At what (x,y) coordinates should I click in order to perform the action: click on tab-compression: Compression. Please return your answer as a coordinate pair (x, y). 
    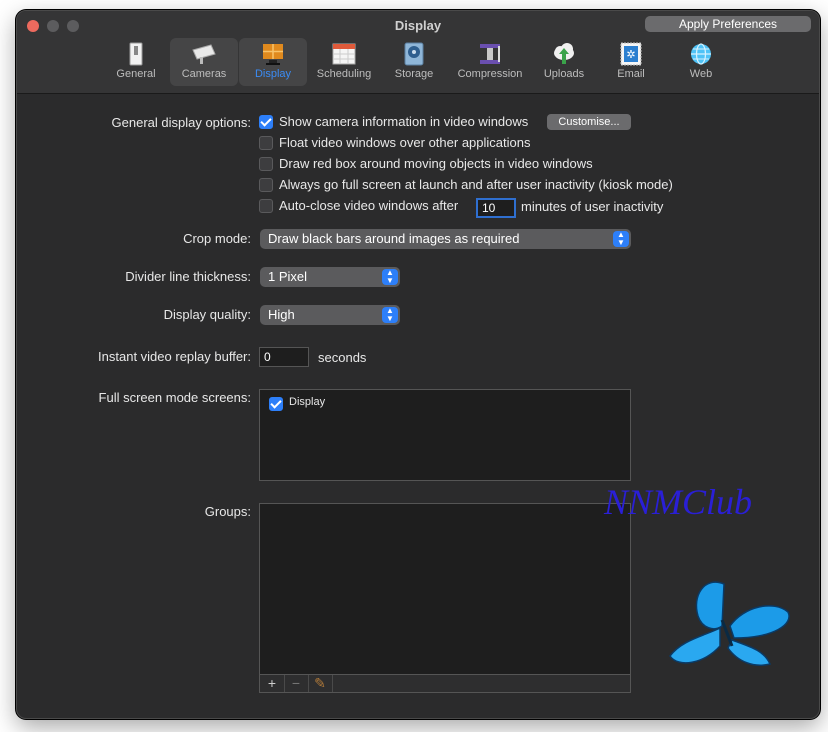
    Looking at the image, I should click on (490, 62).